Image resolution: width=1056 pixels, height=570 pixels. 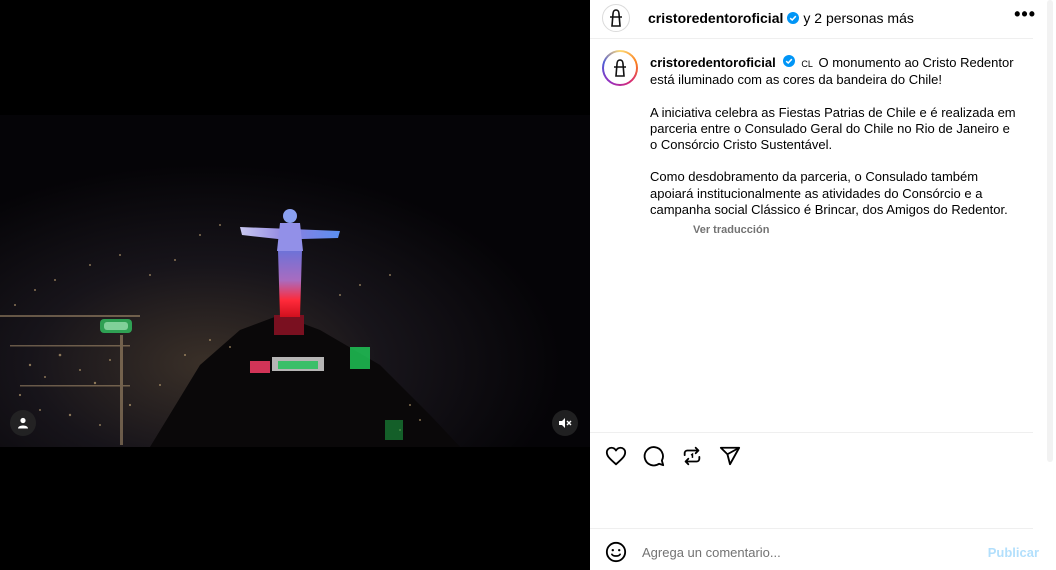 I want to click on comment-input, so click(x=802, y=552).